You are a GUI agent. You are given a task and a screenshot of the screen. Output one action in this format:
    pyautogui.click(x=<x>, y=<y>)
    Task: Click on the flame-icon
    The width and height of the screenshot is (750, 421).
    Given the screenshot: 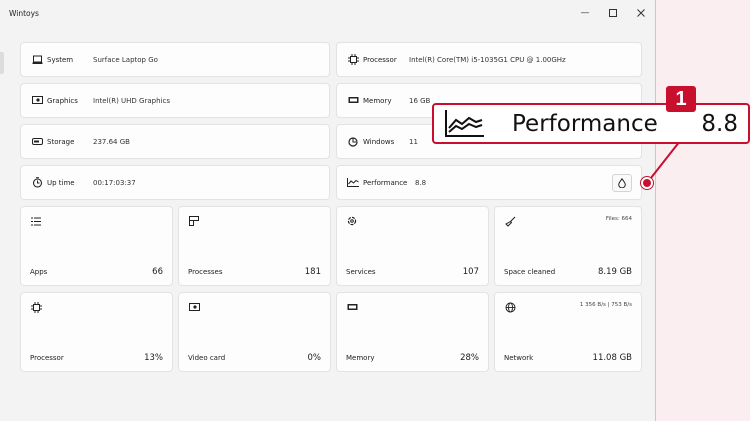 What is the action you would take?
    pyautogui.click(x=622, y=183)
    